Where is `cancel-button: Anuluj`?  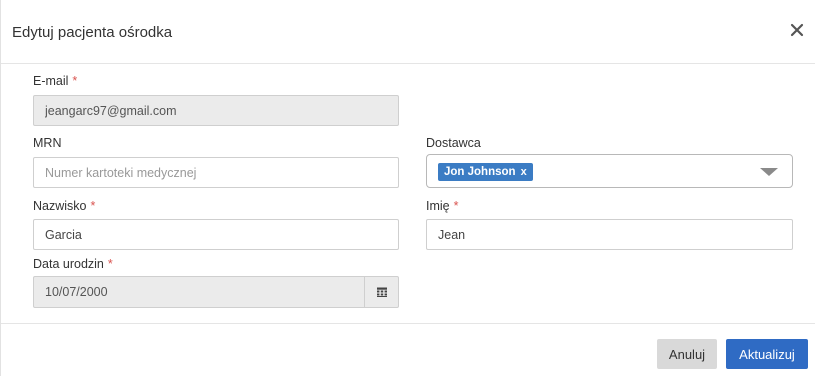 cancel-button: Anuluj is located at coordinates (687, 354).